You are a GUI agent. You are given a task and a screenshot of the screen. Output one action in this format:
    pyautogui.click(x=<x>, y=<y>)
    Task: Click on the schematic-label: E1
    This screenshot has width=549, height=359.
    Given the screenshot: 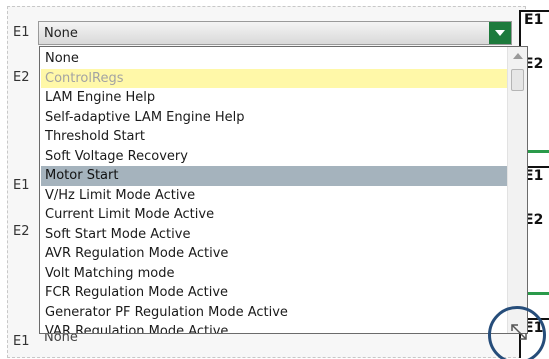 What is the action you would take?
    pyautogui.click(x=534, y=20)
    